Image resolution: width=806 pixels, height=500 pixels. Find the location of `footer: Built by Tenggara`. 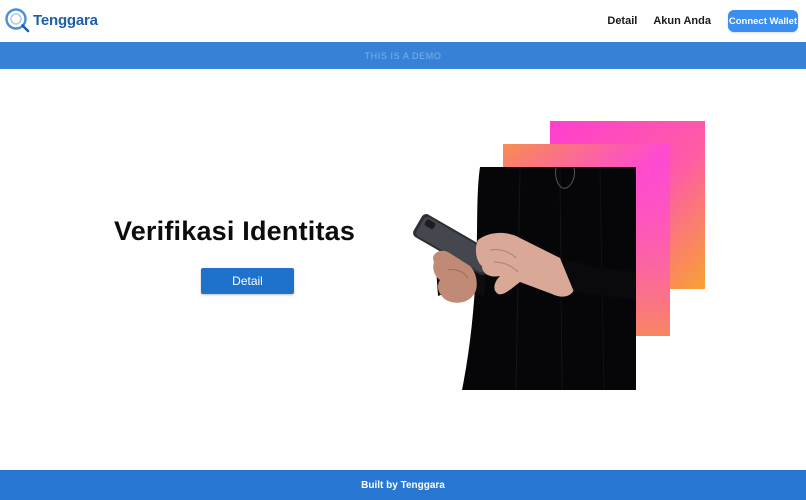

footer: Built by Tenggara is located at coordinates (403, 485).